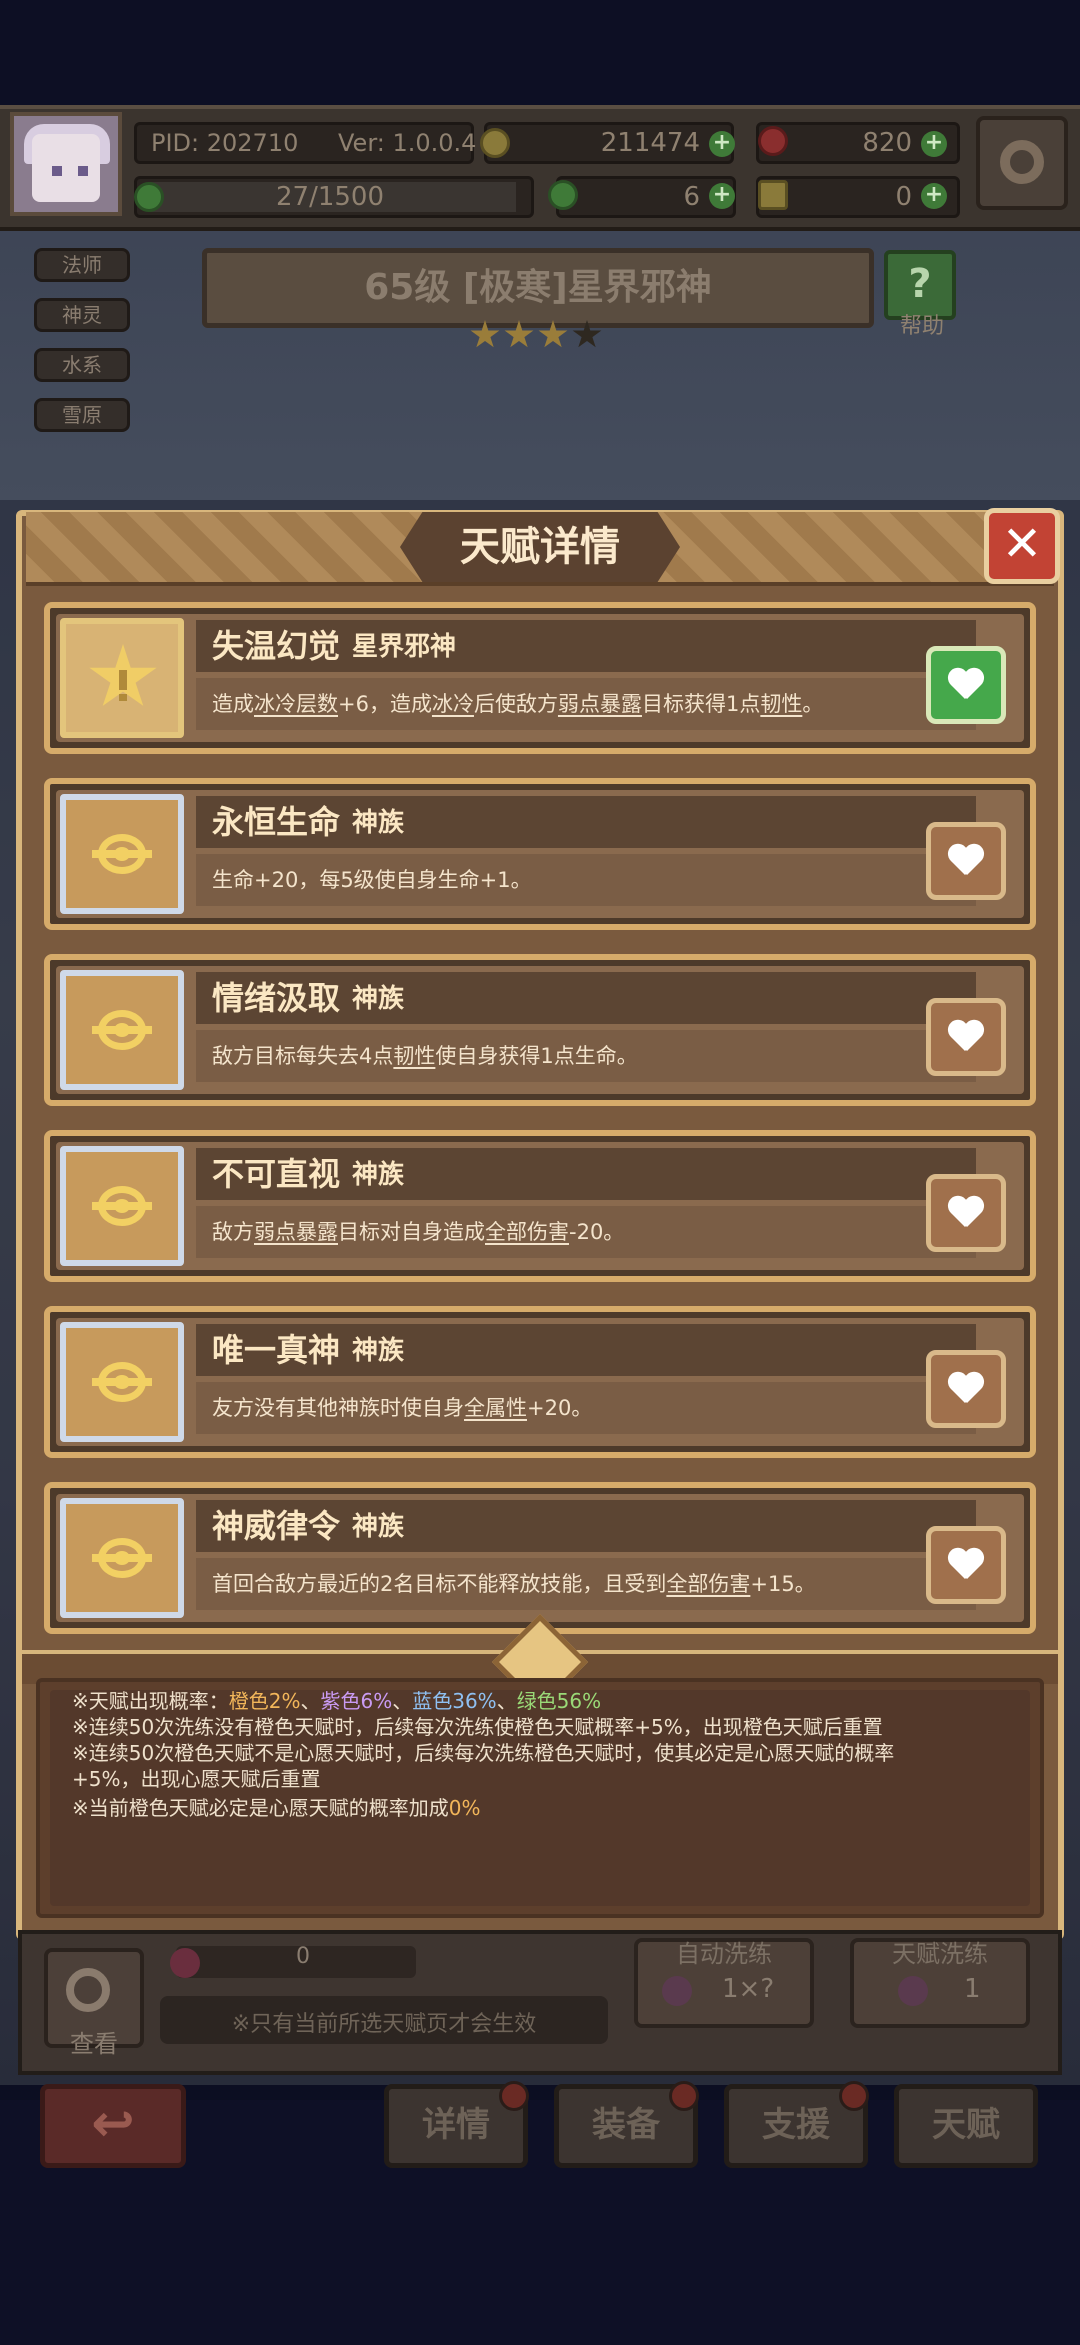 This screenshot has height=2345, width=1080. Describe the element at coordinates (934, 144) in the screenshot. I see `add-gem-plus-icon: +` at that location.